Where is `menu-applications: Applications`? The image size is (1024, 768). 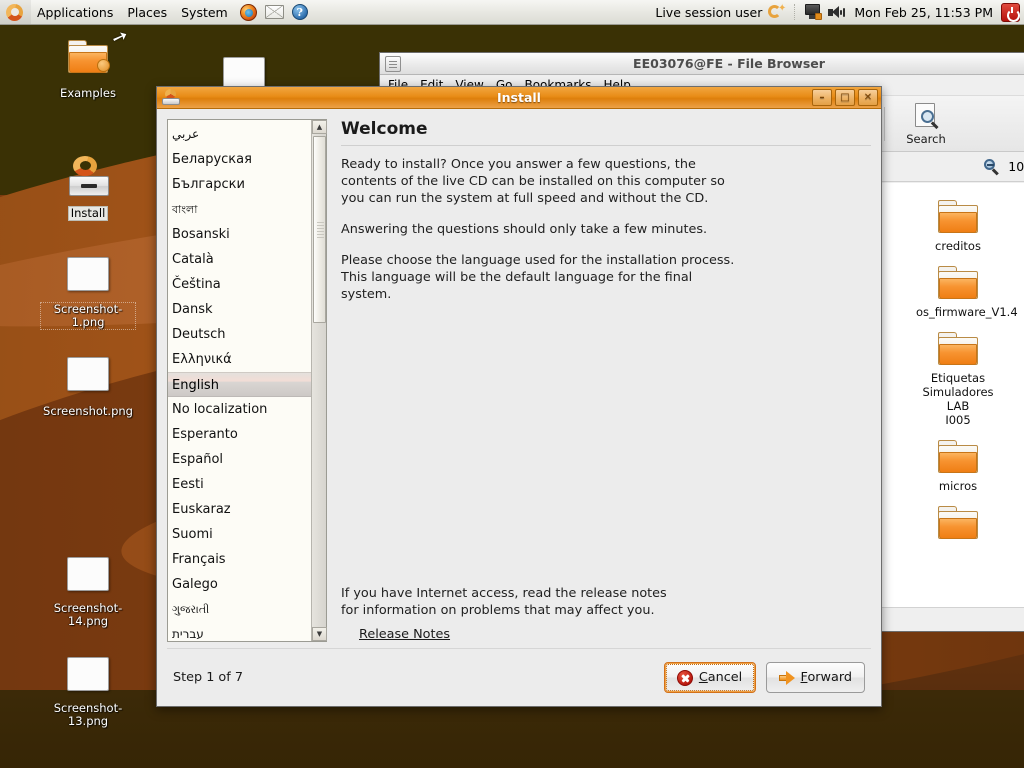
menu-applications: Applications is located at coordinates (76, 12).